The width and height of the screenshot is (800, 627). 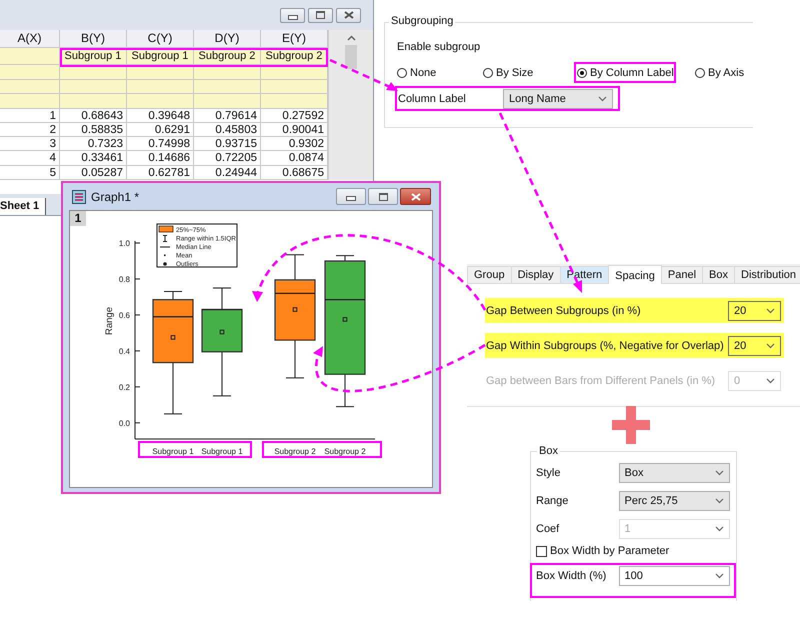 I want to click on row-number: 5, so click(x=30, y=173).